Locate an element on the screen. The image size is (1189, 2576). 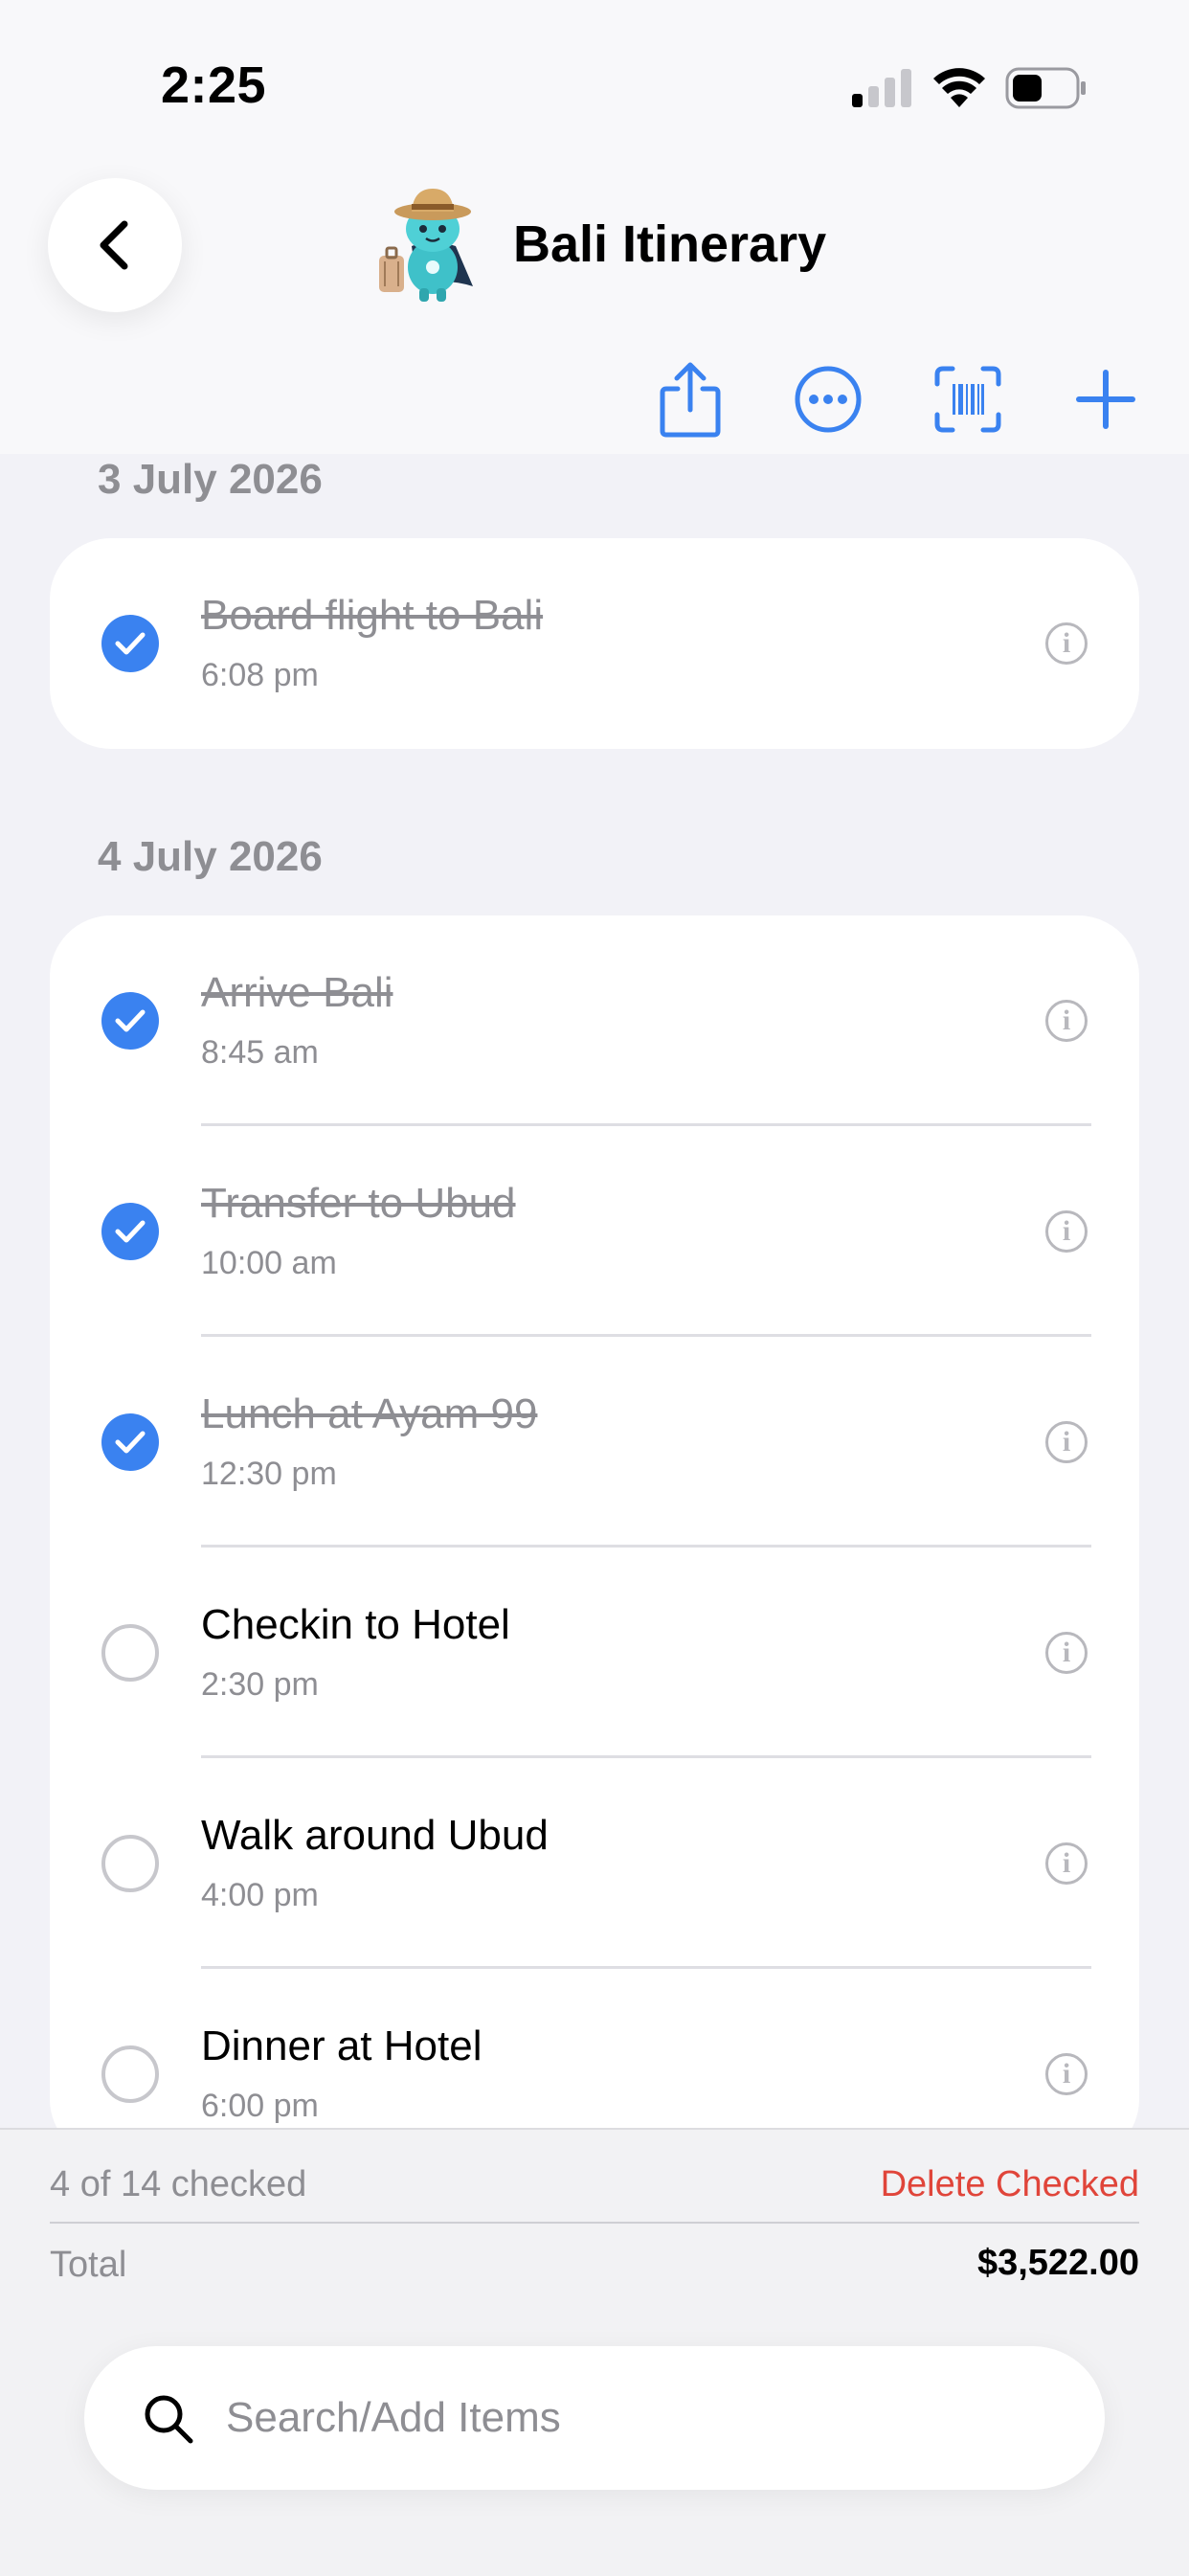
list-item: Board flight to Bali 6:08 pm i is located at coordinates (594, 643).